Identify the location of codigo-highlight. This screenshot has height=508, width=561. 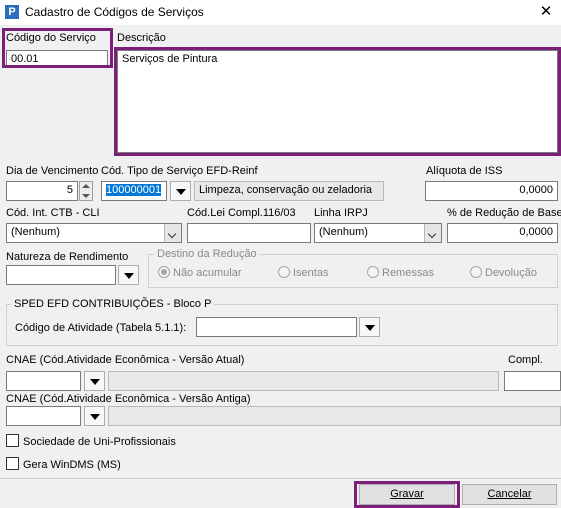
(57, 48).